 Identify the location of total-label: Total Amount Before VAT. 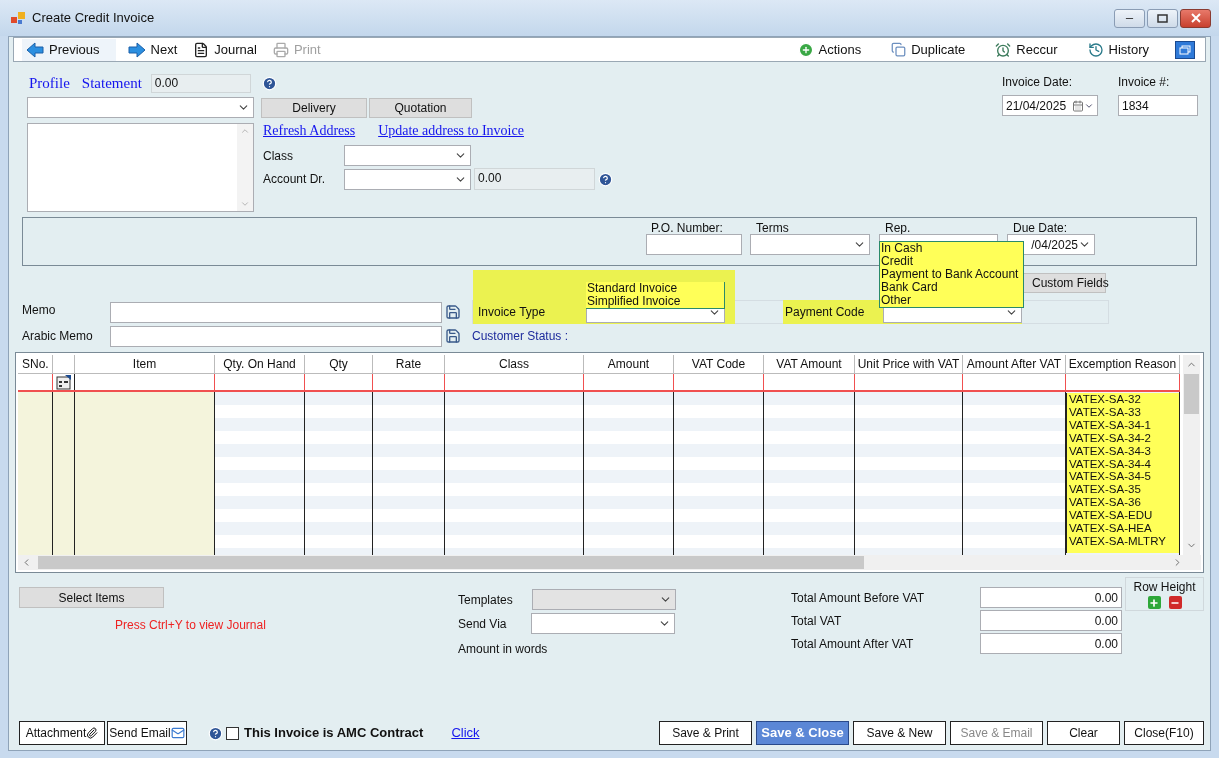
(858, 598).